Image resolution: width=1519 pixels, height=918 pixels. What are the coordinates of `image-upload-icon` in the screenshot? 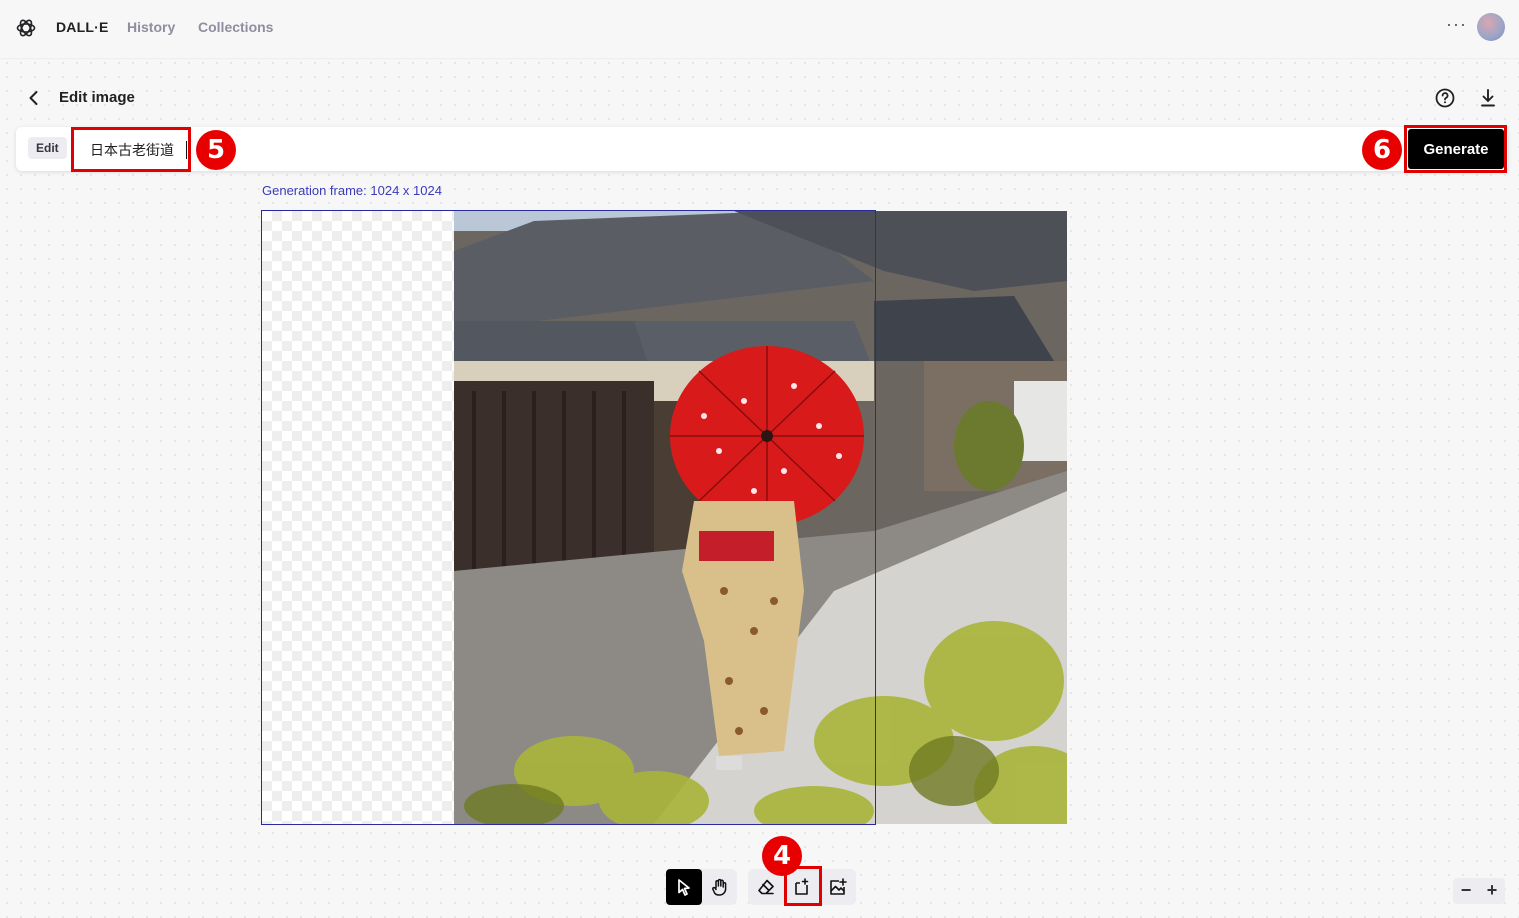 It's located at (838, 886).